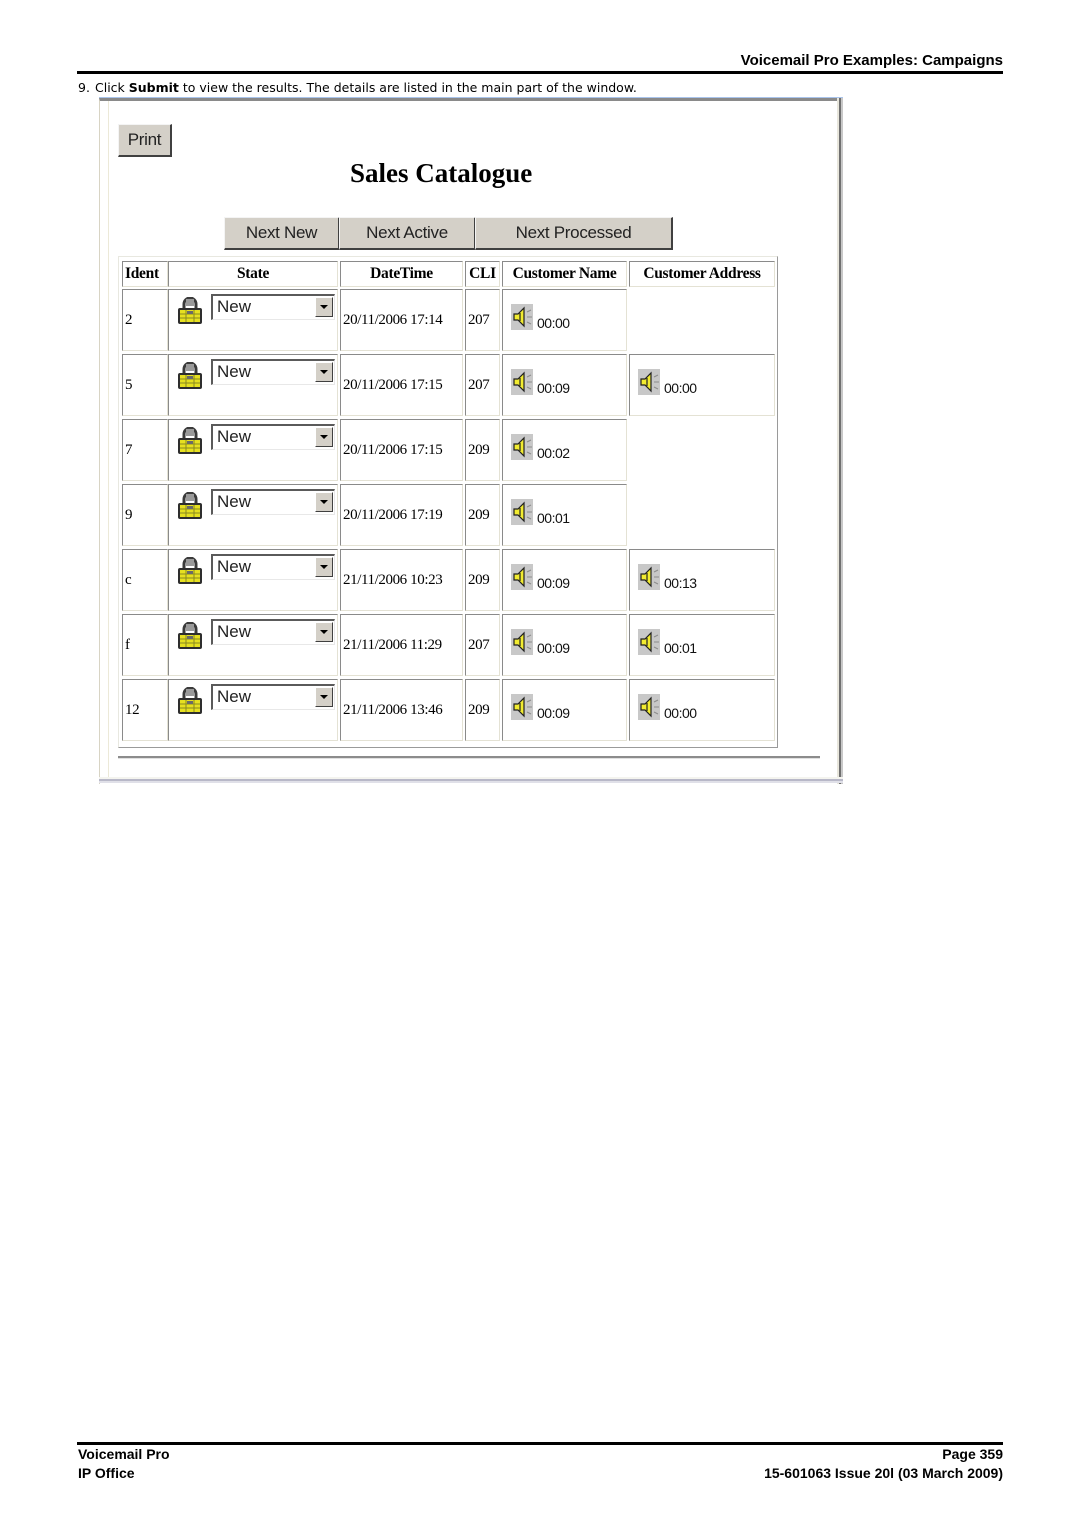 Image resolution: width=1080 pixels, height=1528 pixels. What do you see at coordinates (401, 515) in the screenshot?
I see `table-cell-datetime: 20/11/2006 17:19` at bounding box center [401, 515].